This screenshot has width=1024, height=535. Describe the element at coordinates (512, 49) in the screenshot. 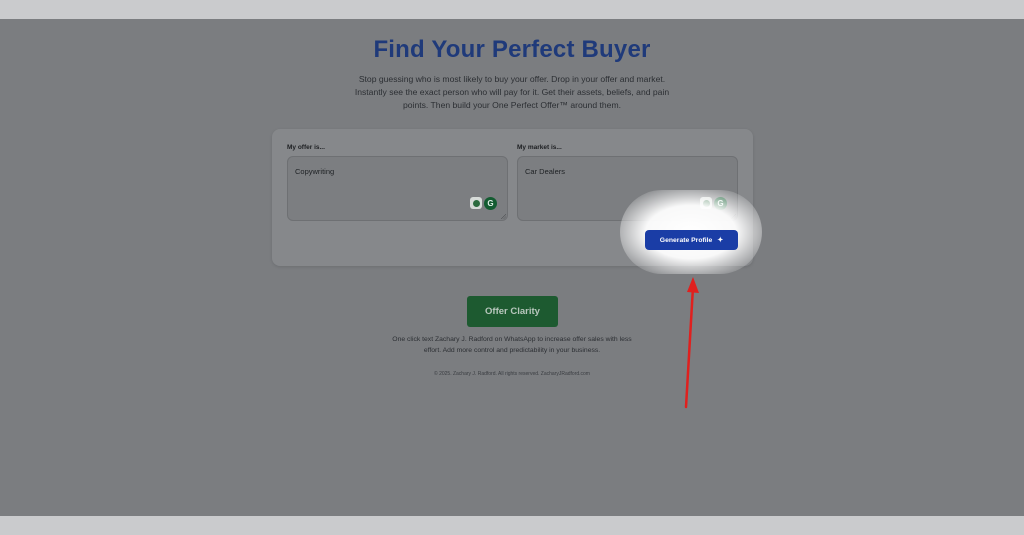

I see `page-title: Find Your Perfect Buyer` at that location.